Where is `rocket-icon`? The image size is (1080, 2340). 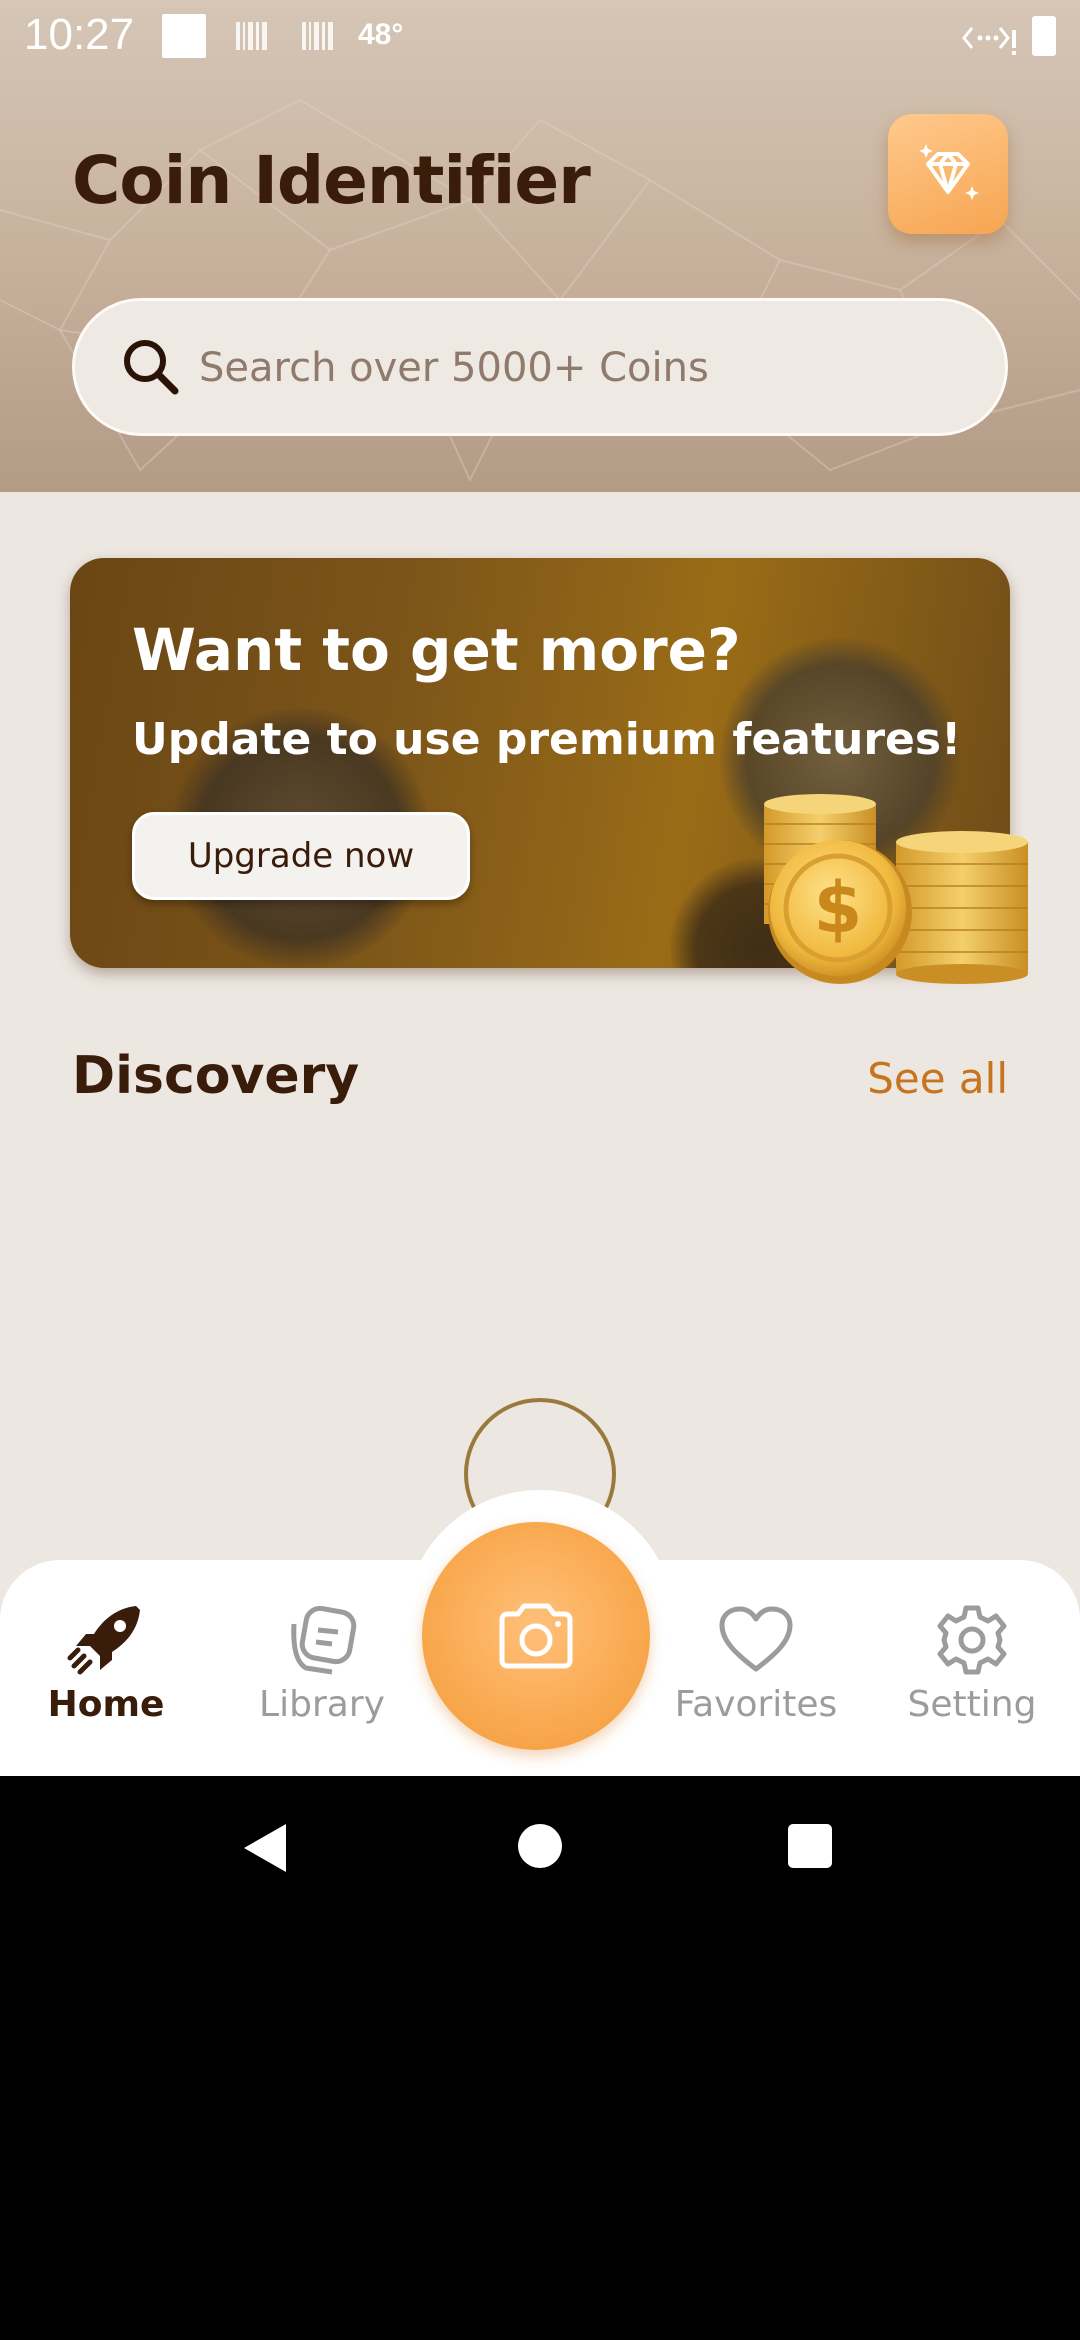
rocket-icon is located at coordinates (103, 1640).